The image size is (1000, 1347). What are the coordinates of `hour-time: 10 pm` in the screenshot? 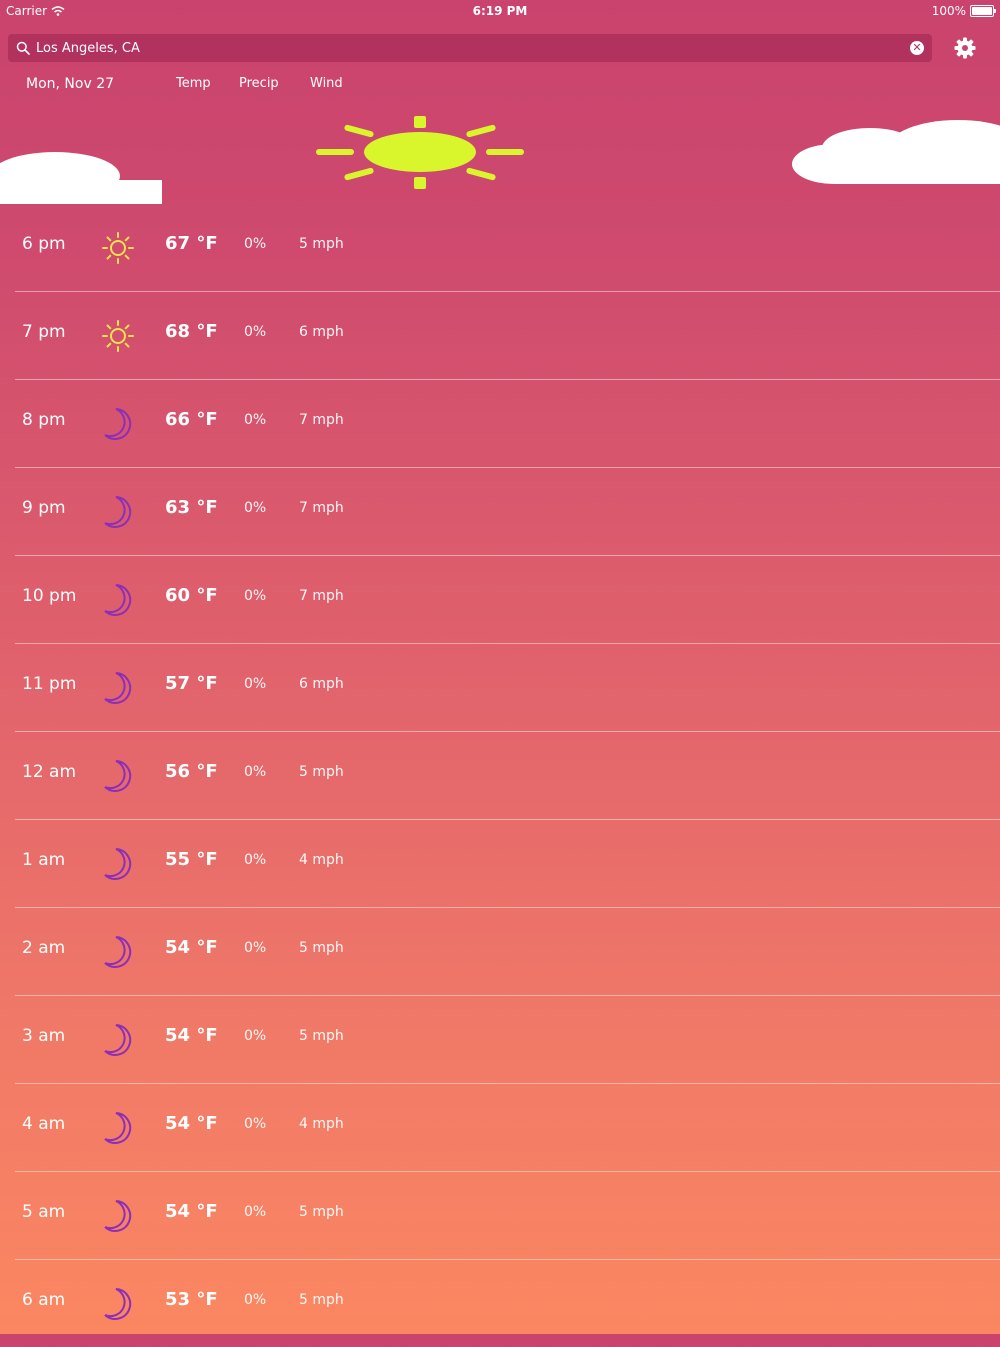 It's located at (49, 596).